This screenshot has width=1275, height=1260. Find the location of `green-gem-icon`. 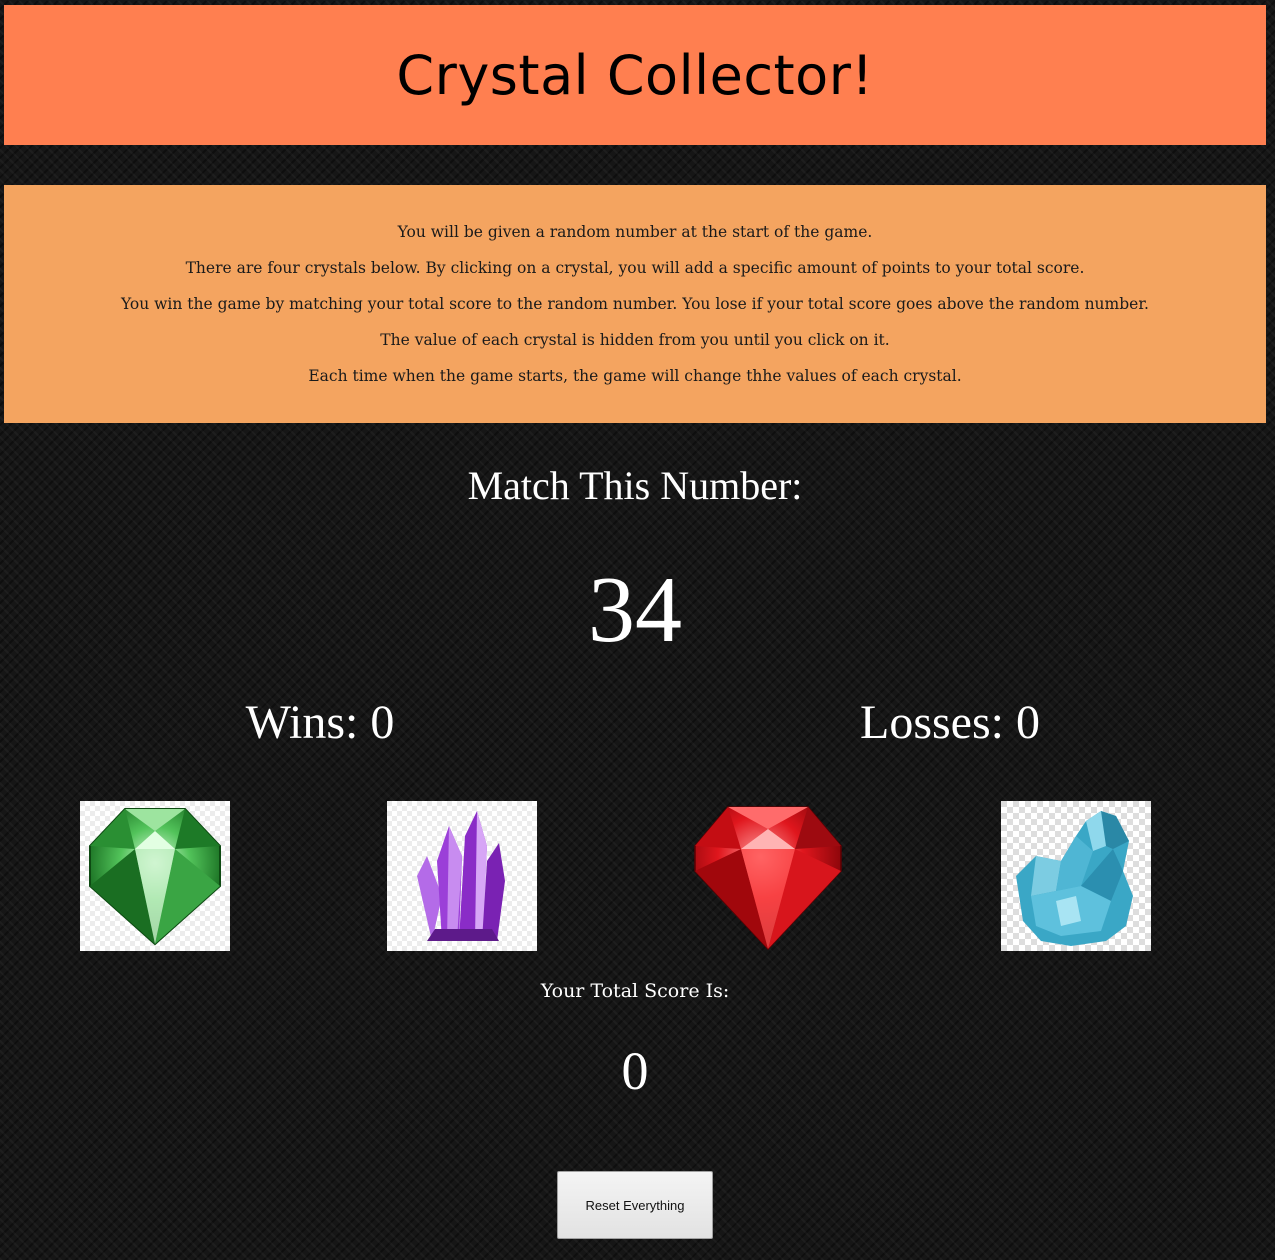

green-gem-icon is located at coordinates (155, 876).